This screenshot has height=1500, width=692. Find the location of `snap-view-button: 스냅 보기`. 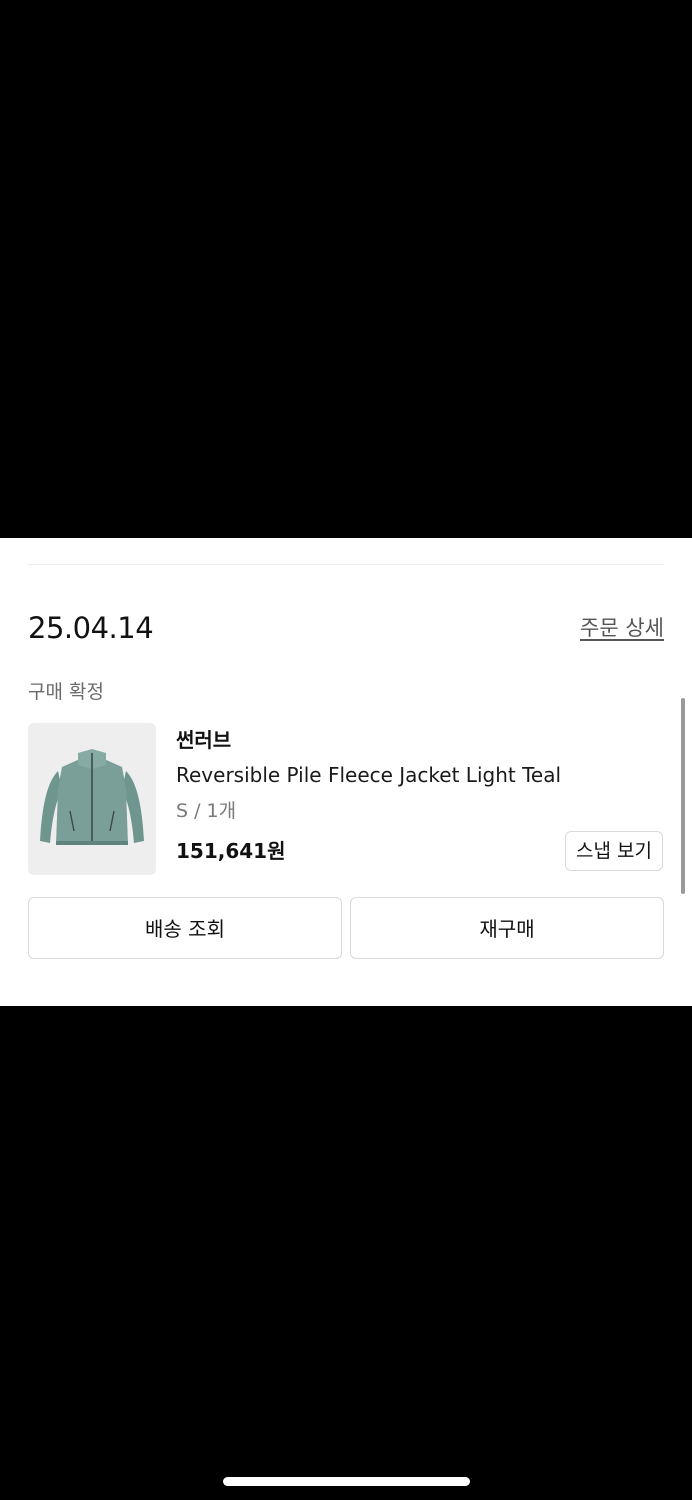

snap-view-button: 스냅 보기 is located at coordinates (614, 851).